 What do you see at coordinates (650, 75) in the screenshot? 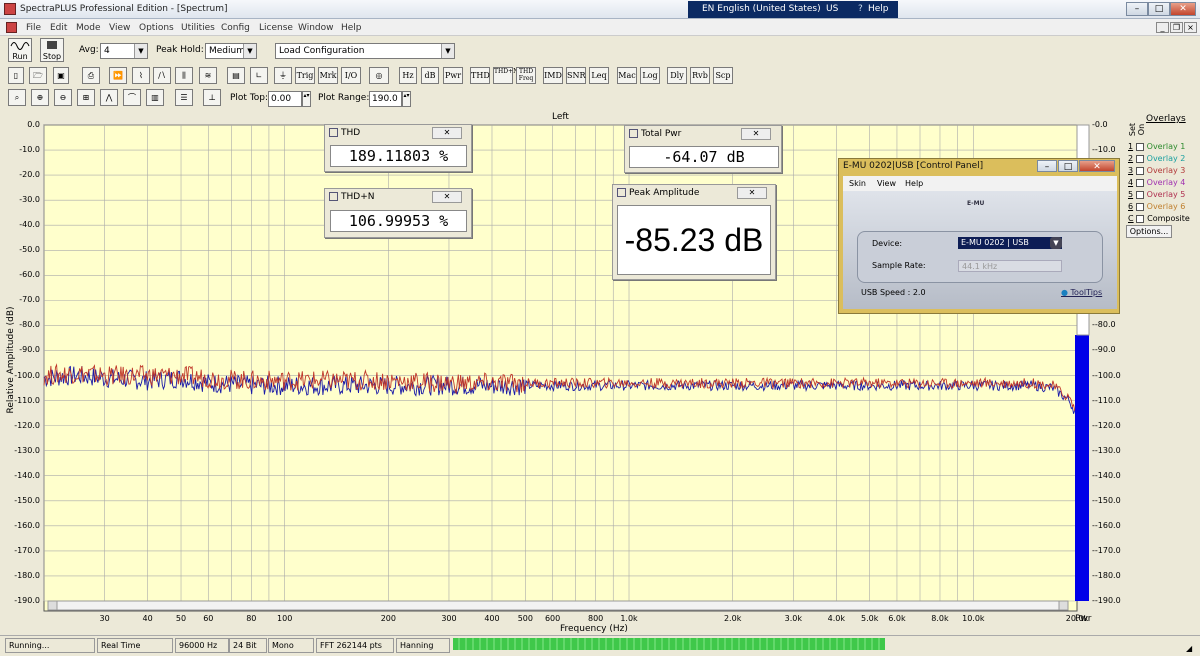
I see `log-button: Log` at bounding box center [650, 75].